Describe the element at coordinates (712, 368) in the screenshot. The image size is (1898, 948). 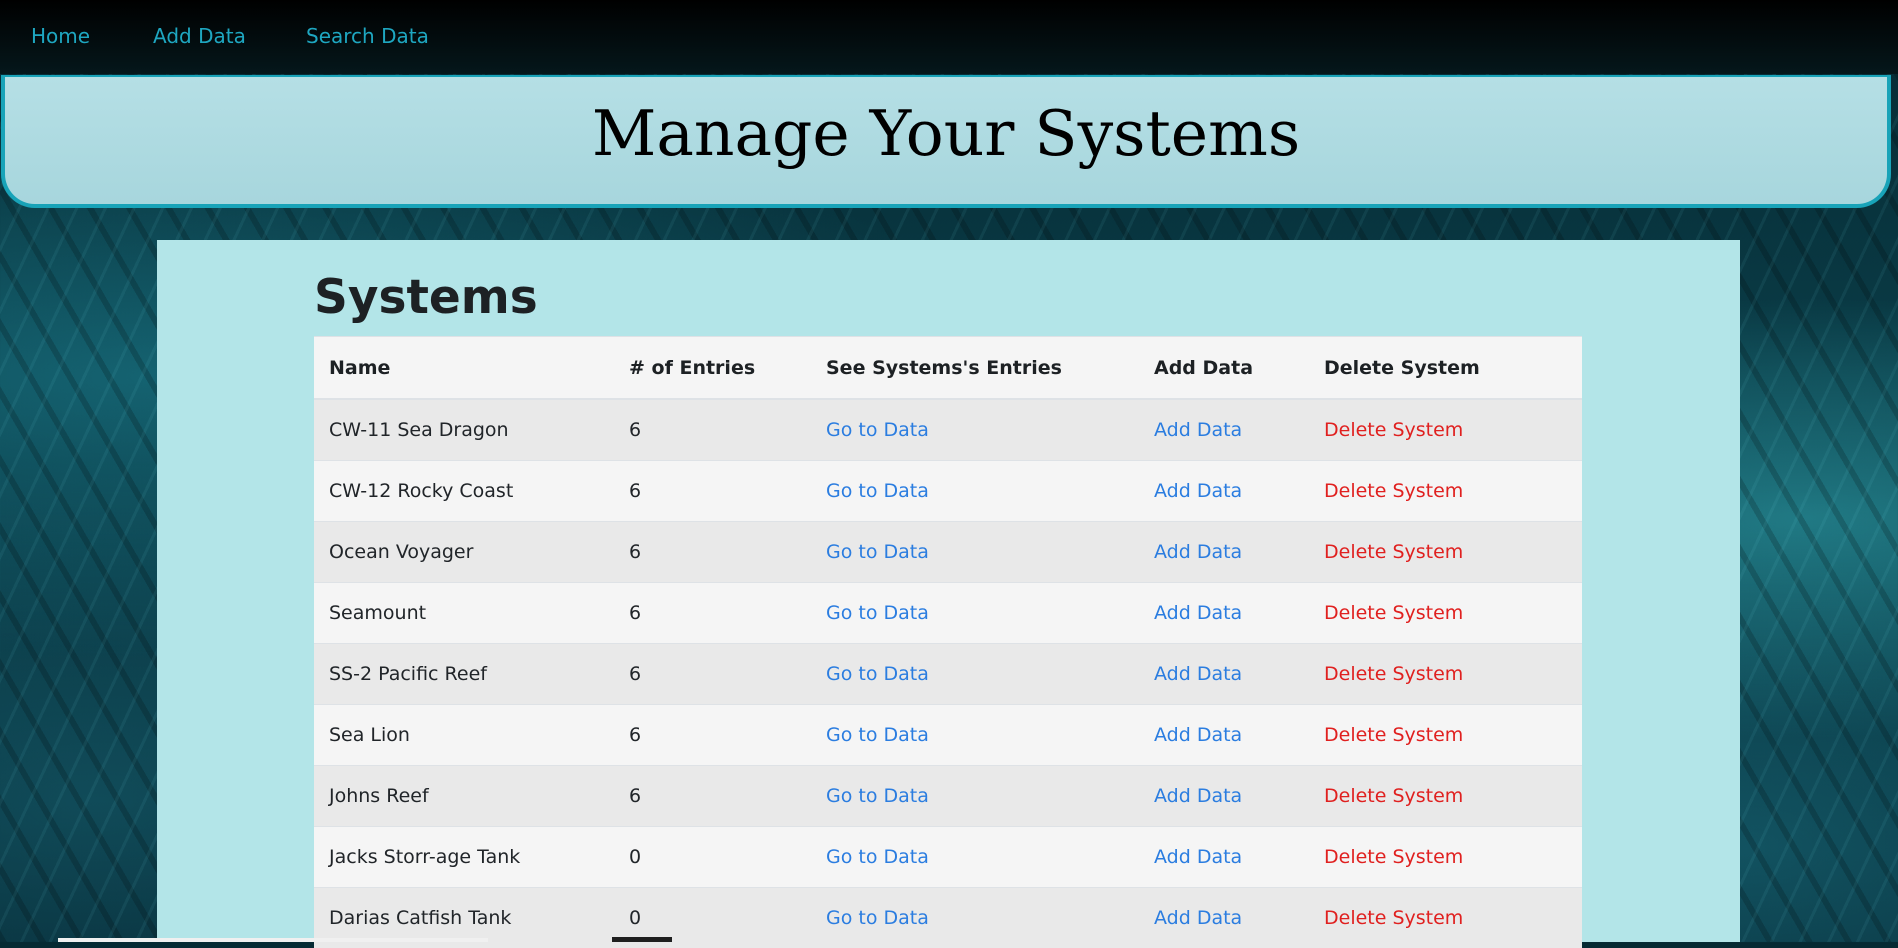
I see `column-header-entries: # of Entries` at that location.